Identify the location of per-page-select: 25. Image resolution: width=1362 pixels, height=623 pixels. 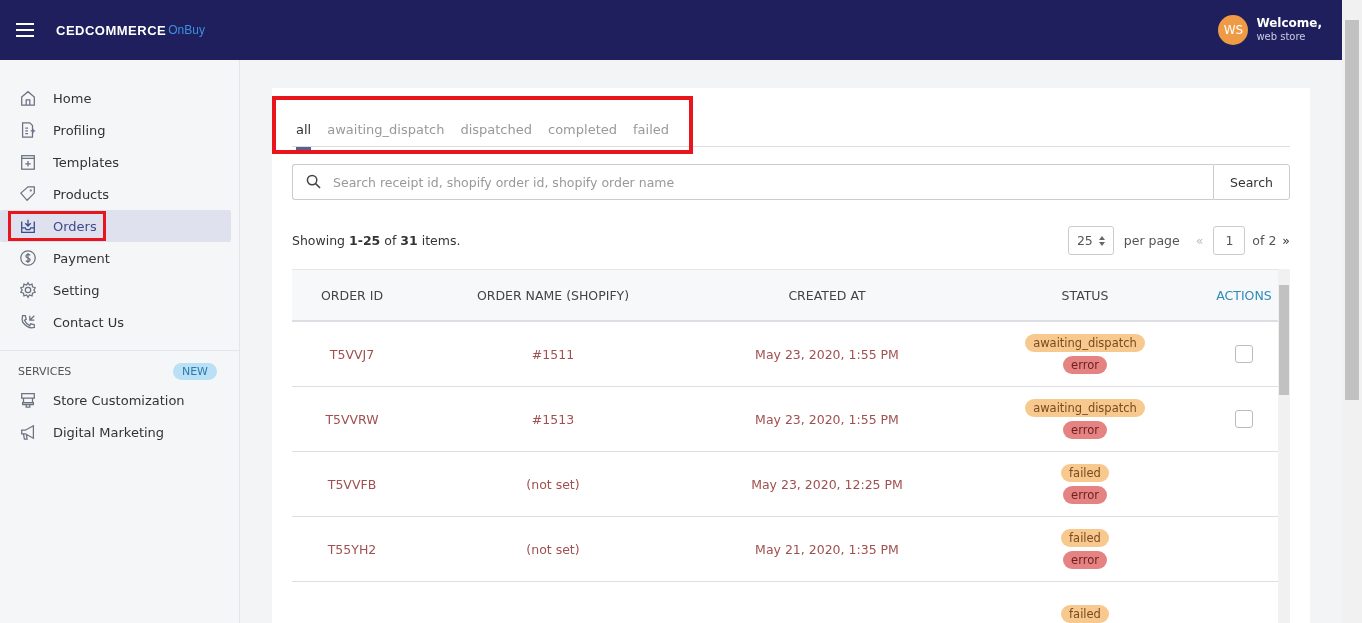
(1090, 240).